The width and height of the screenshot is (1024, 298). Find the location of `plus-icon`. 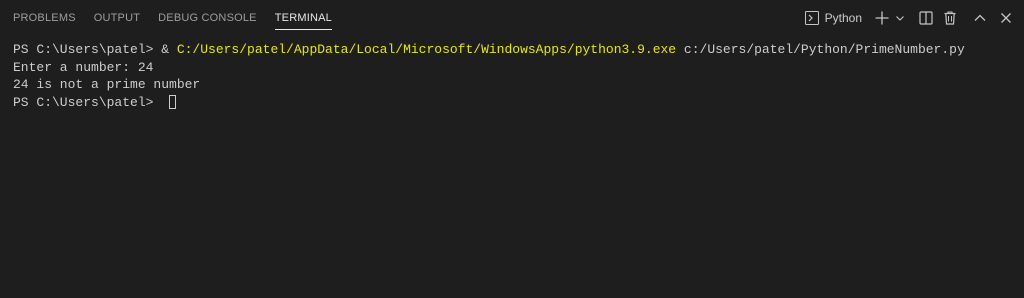

plus-icon is located at coordinates (882, 18).